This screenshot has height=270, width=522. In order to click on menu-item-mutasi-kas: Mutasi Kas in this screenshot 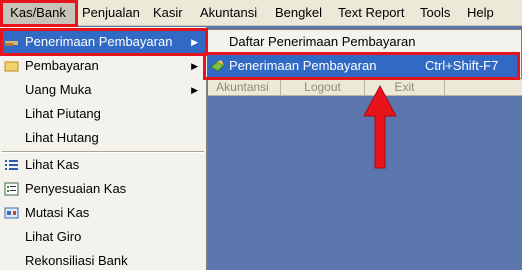, I will do `click(103, 213)`.